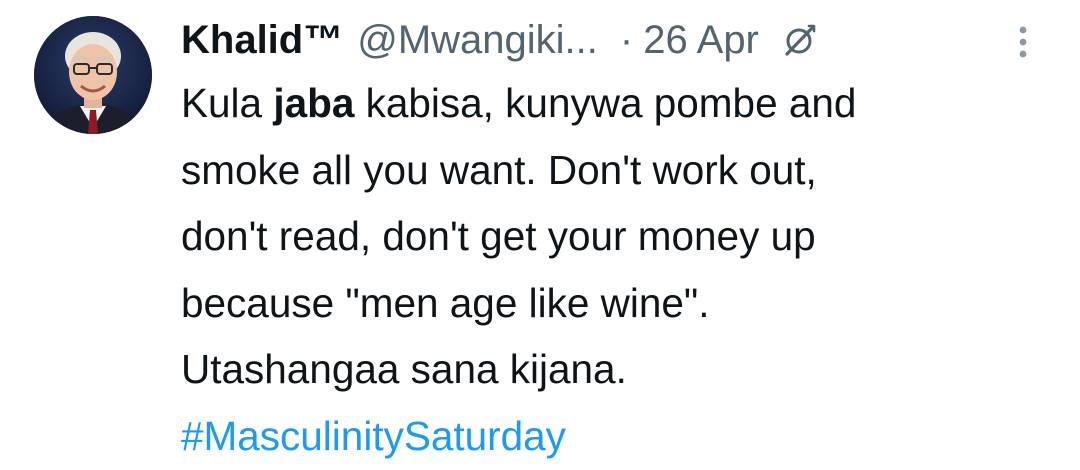 The height and width of the screenshot is (470, 1080). Describe the element at coordinates (1023, 42) in the screenshot. I see `more-options-icon` at that location.